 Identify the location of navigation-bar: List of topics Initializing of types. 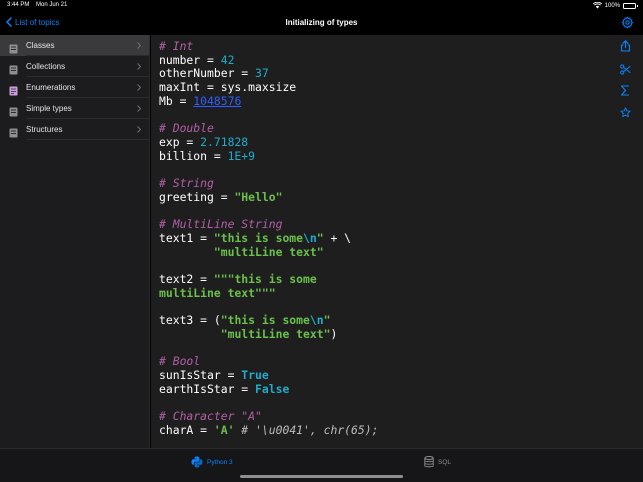
(321, 23).